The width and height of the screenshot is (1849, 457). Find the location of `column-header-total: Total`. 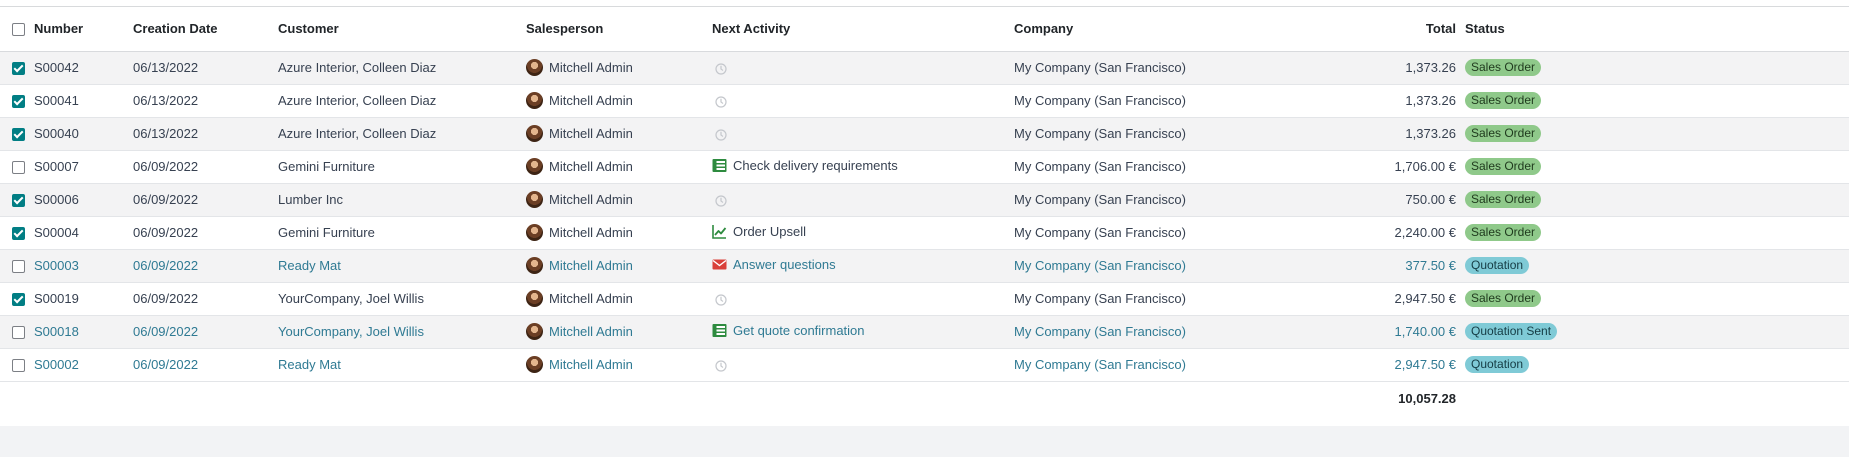

column-header-total: Total is located at coordinates (1387, 29).